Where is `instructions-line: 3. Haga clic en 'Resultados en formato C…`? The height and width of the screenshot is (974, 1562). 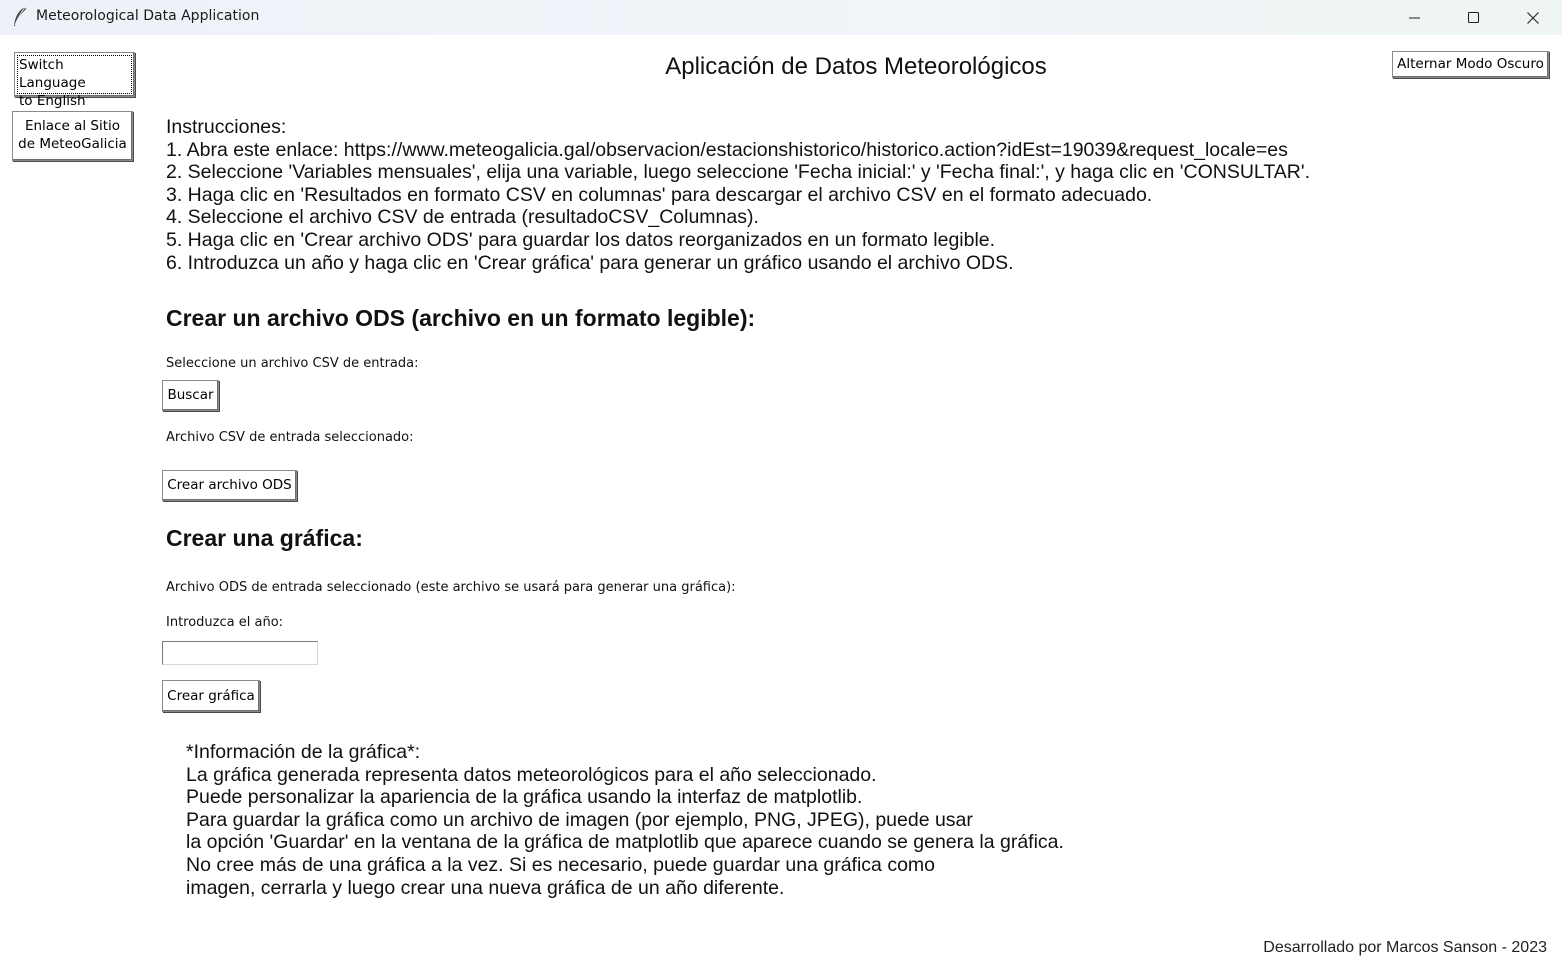
instructions-line: 3. Haga clic en 'Resultados en formato C… is located at coordinates (659, 194).